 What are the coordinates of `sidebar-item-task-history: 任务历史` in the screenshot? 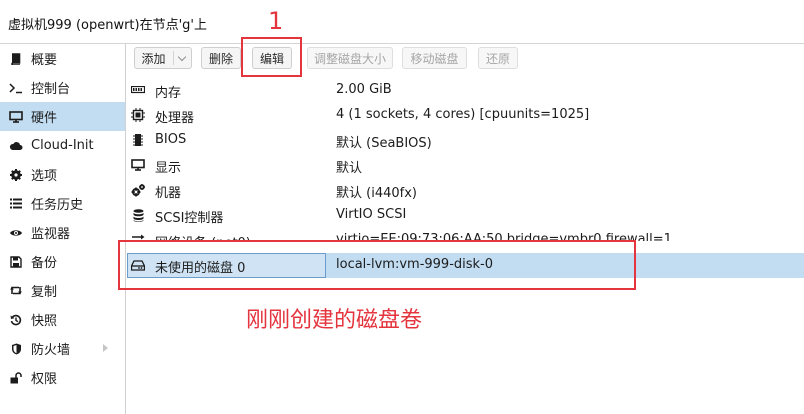 It's located at (62, 203).